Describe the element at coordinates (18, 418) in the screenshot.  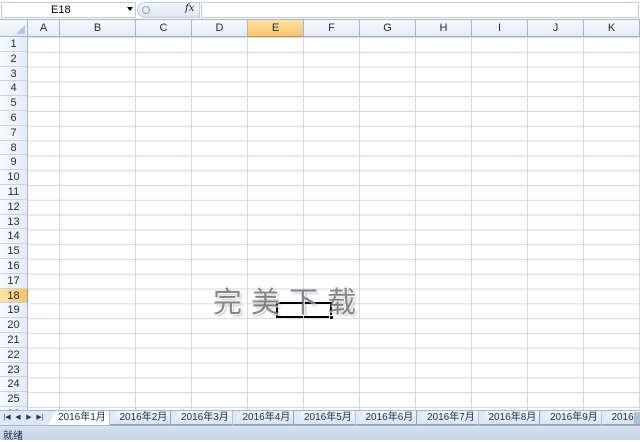
I see `prev-sheet-icon: ◀` at that location.